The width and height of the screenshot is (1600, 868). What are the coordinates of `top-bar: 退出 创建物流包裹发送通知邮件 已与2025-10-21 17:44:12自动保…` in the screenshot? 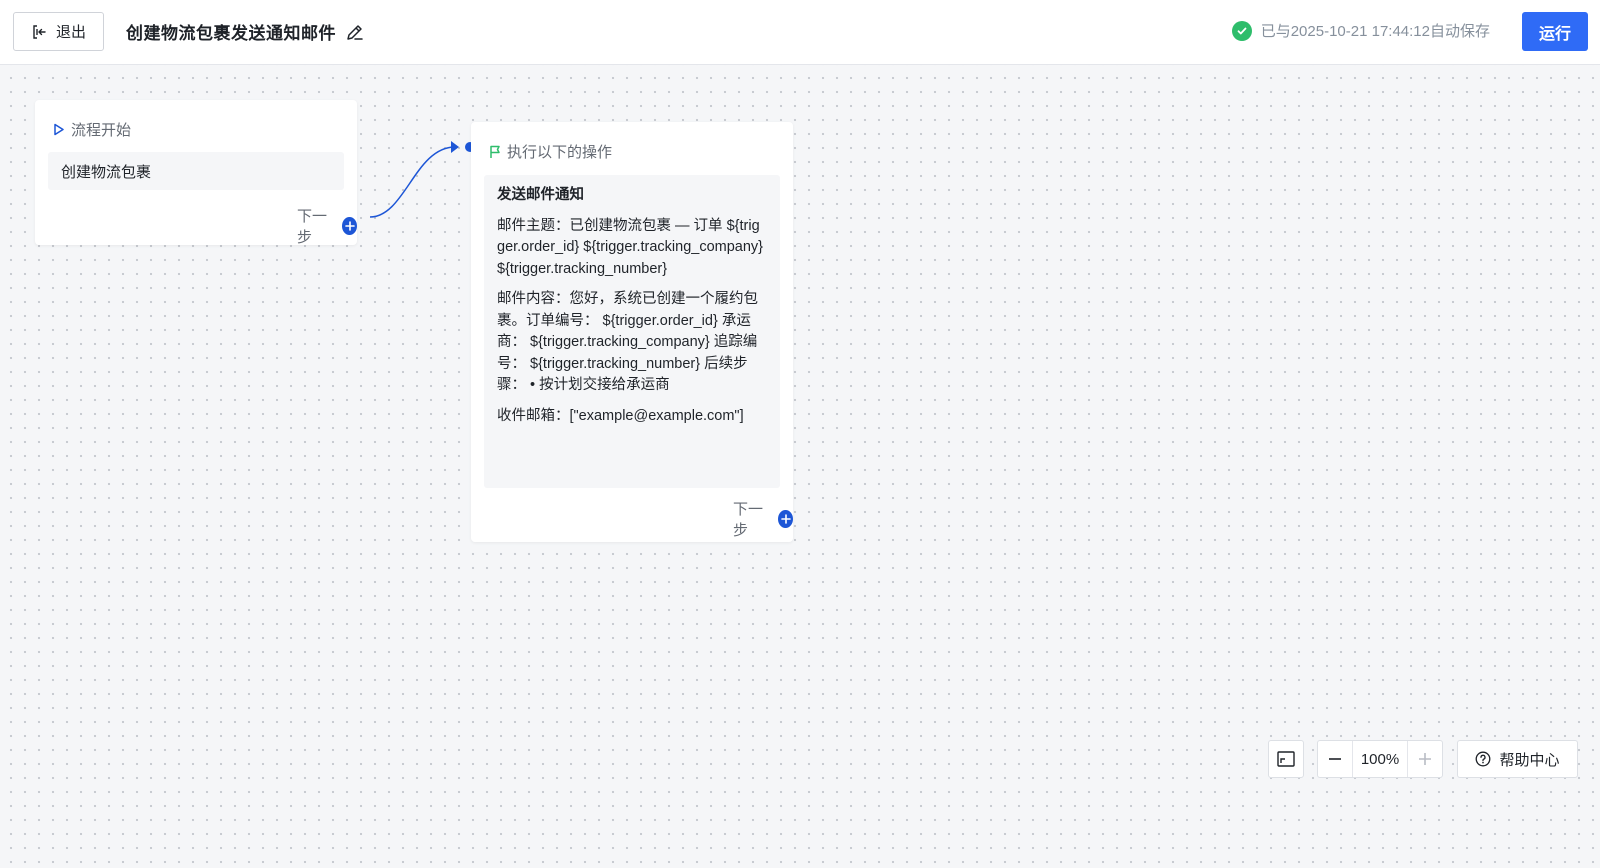 It's located at (800, 32).